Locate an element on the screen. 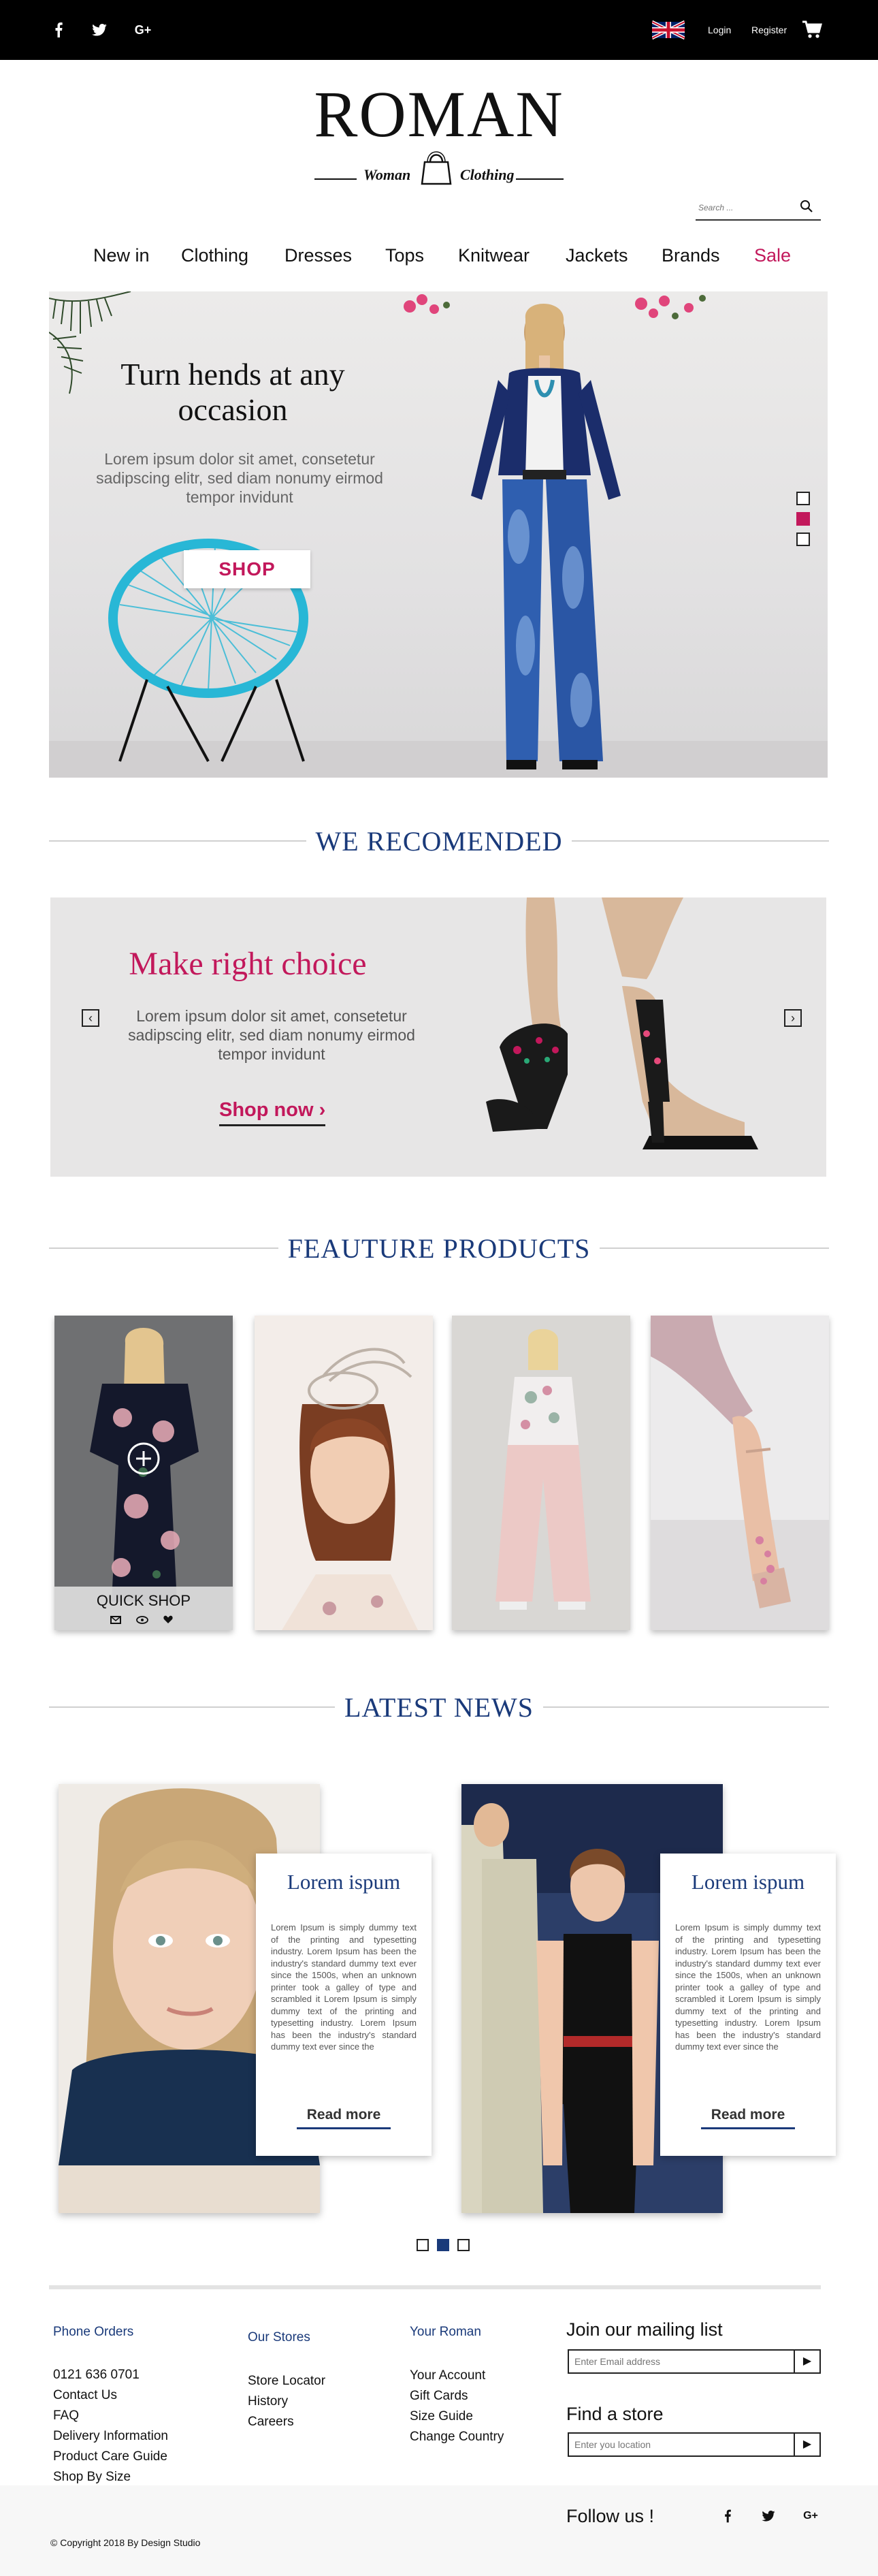 This screenshot has height=2576, width=878. footer-delivery-info: Delivery Information is located at coordinates (110, 2436).